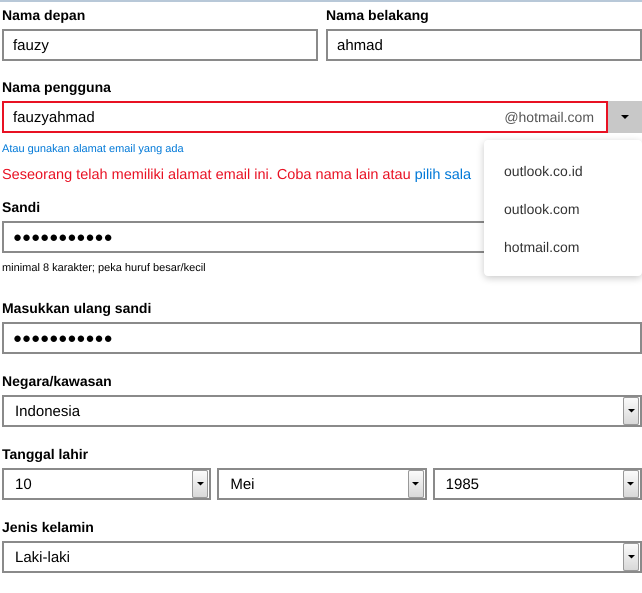 Image resolution: width=642 pixels, height=593 pixels. Describe the element at coordinates (107, 484) in the screenshot. I see `day-select: 10` at that location.